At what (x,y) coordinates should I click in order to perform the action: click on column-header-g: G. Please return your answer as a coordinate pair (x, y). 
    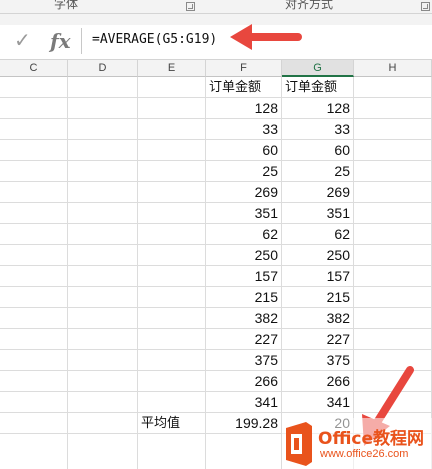
    Looking at the image, I should click on (318, 68).